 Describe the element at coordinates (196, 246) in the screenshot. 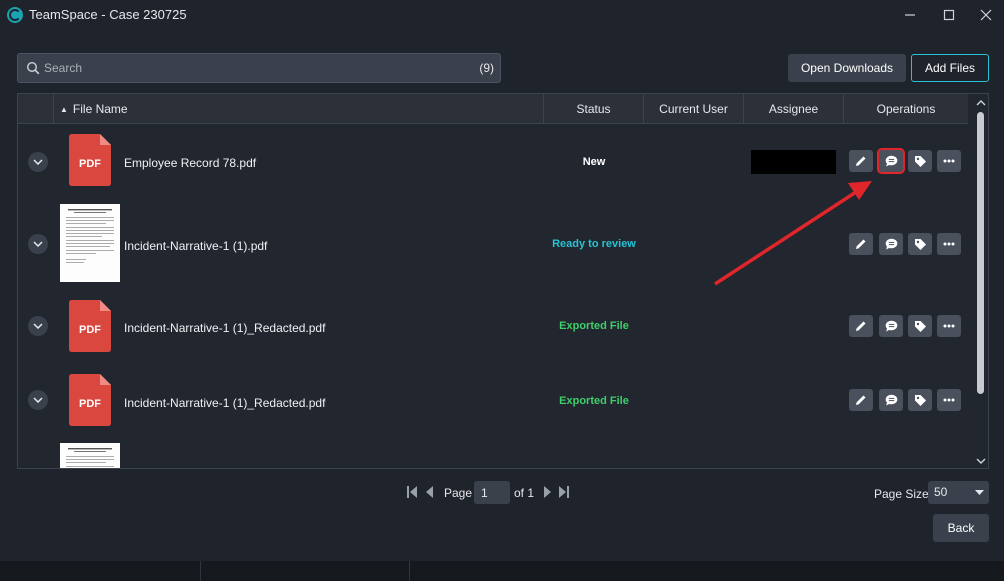

I see `file-name: Incident-Narrative-1 (1).pdf` at that location.